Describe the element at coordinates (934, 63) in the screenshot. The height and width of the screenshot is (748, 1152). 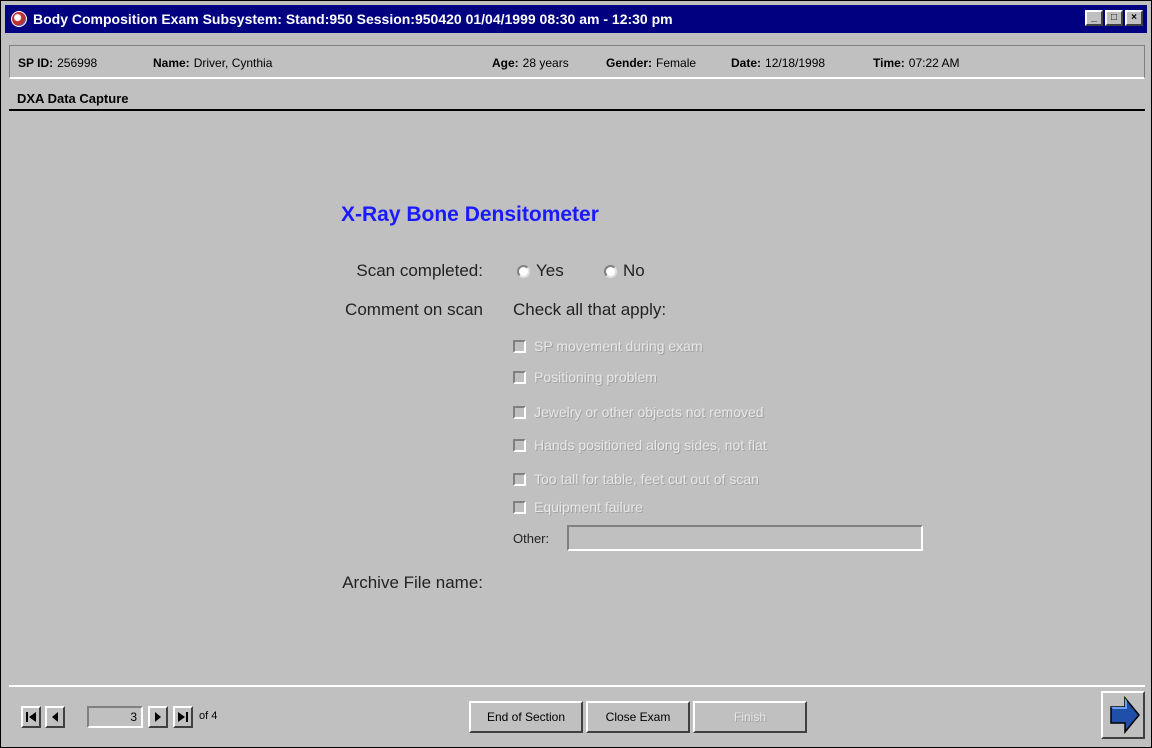
I see `time-value: 07:22 AM` at that location.